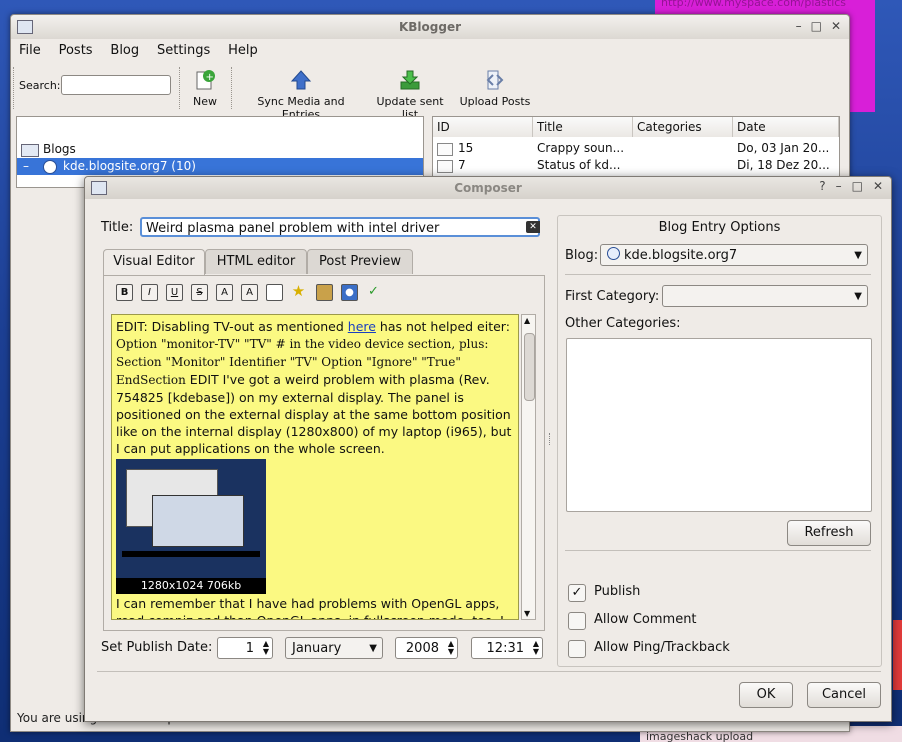  I want to click on menubar: File Posts Blog Settings Help, so click(430, 51).